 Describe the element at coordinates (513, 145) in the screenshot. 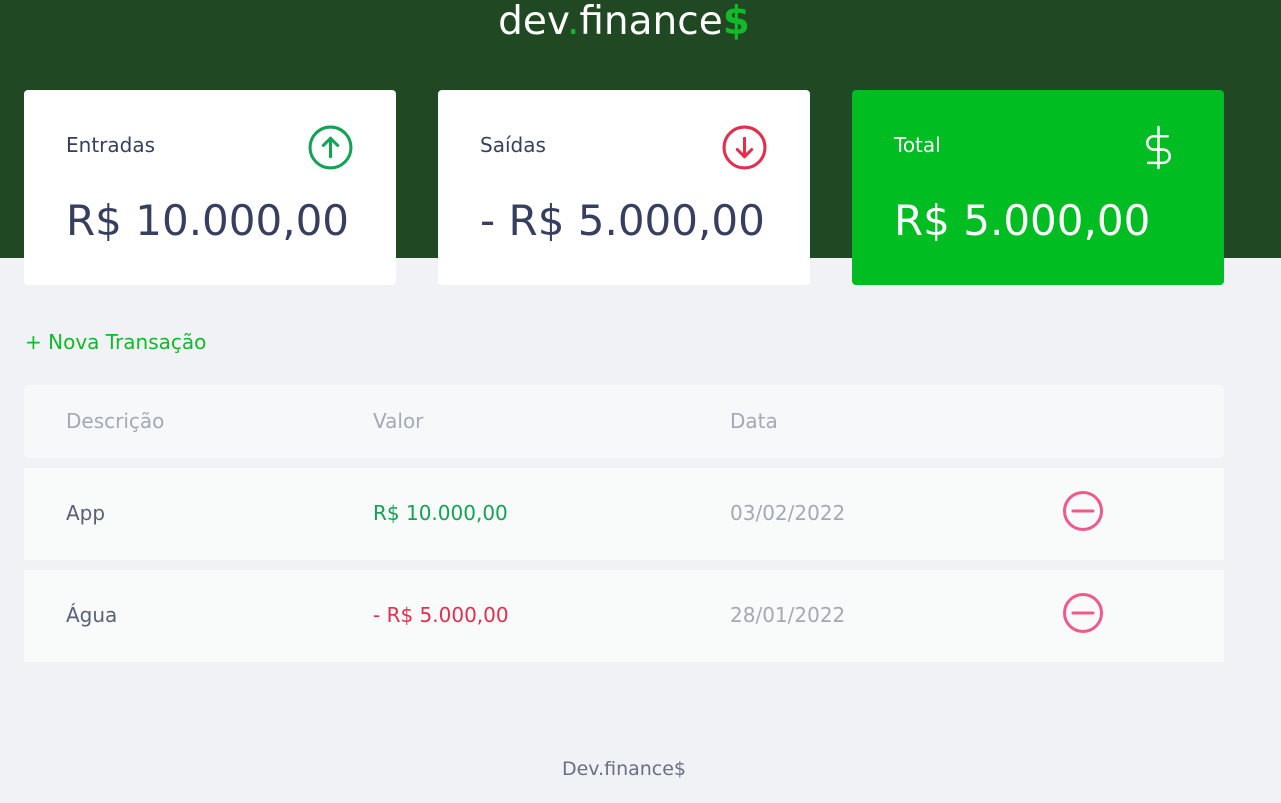

I see `expense-card-label: Saídas` at that location.